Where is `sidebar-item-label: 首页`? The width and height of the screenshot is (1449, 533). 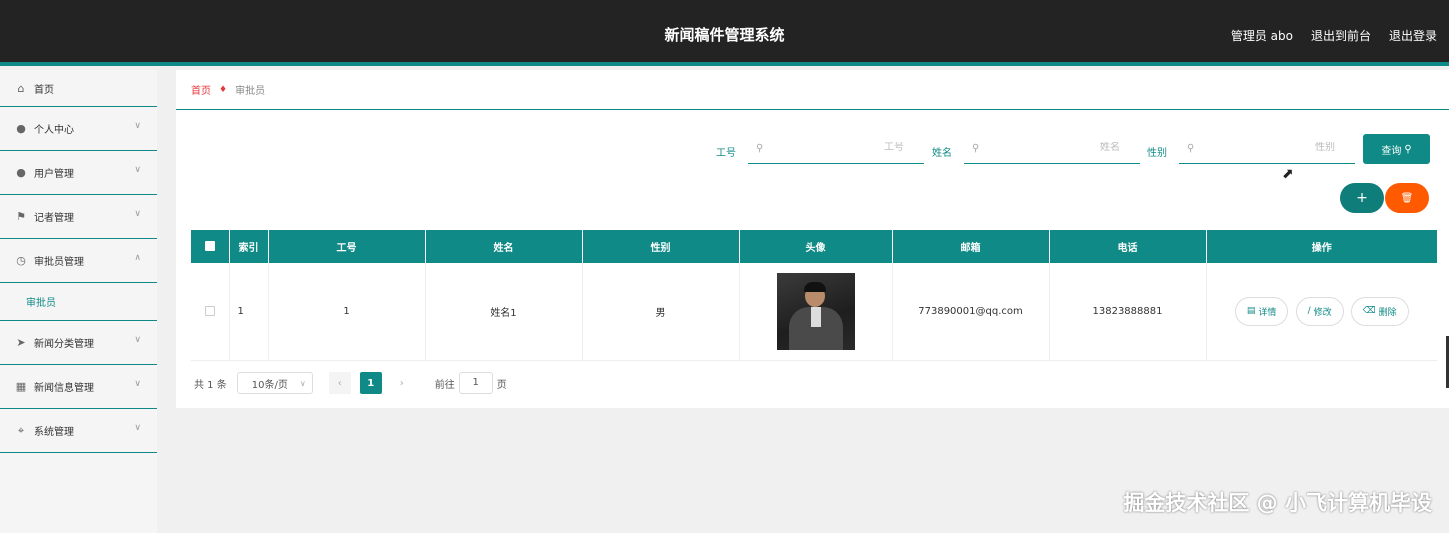
sidebar-item-label: 首页 is located at coordinates (44, 90).